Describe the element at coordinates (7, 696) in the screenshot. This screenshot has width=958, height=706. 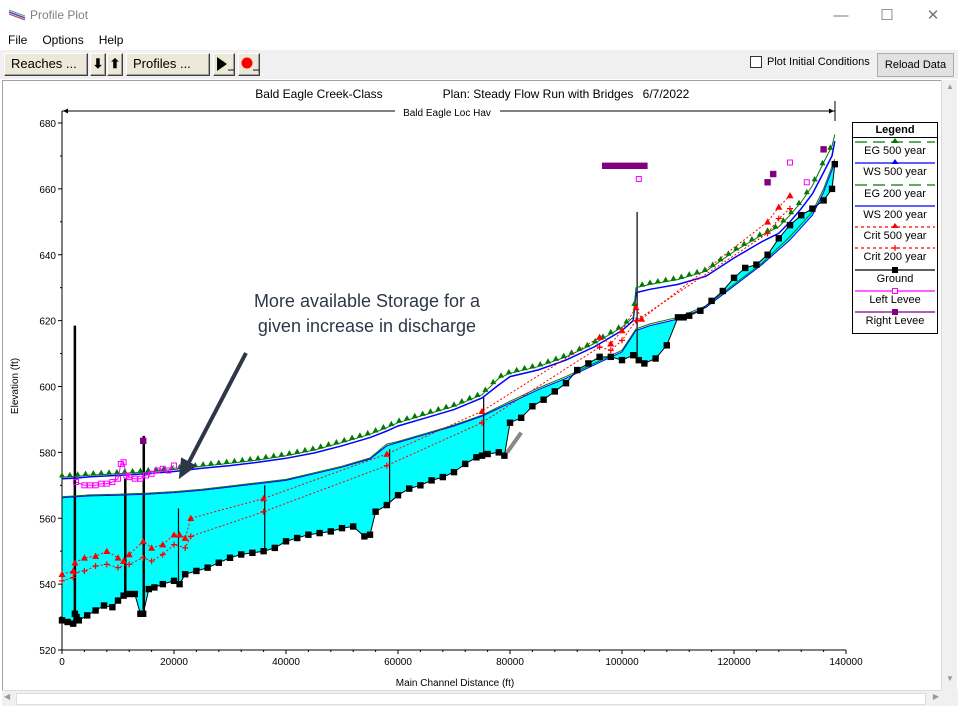
I see `scroll-left-icon: ◀` at that location.